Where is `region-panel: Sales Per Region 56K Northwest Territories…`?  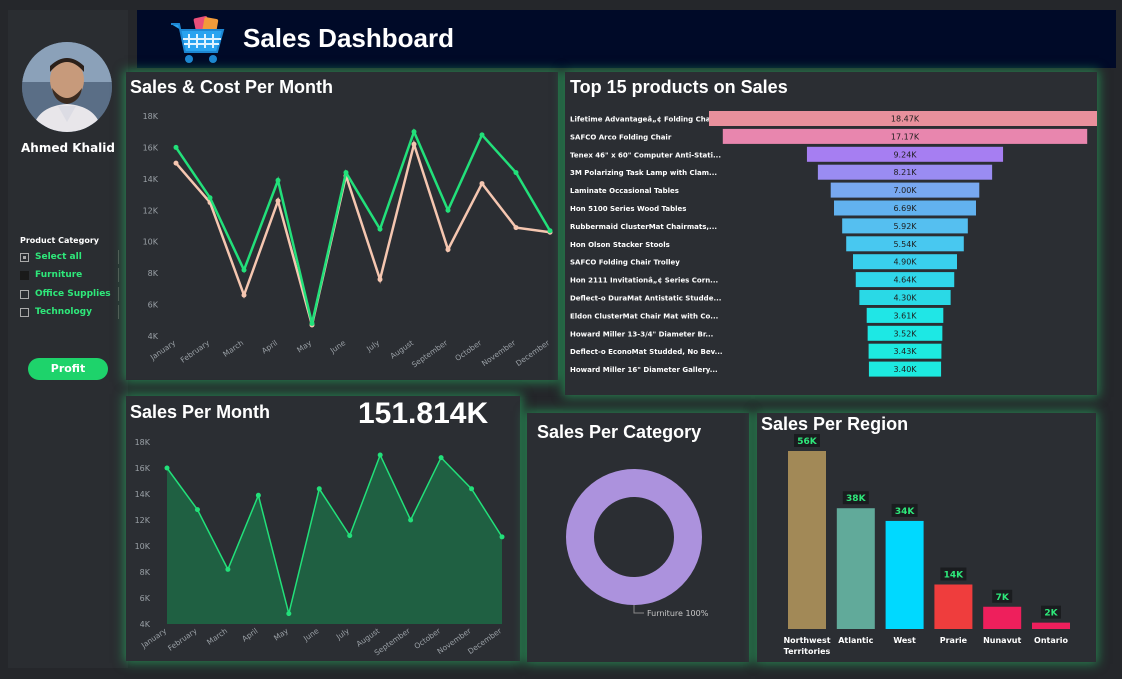 region-panel: Sales Per Region 56K Northwest Territories… is located at coordinates (926, 537).